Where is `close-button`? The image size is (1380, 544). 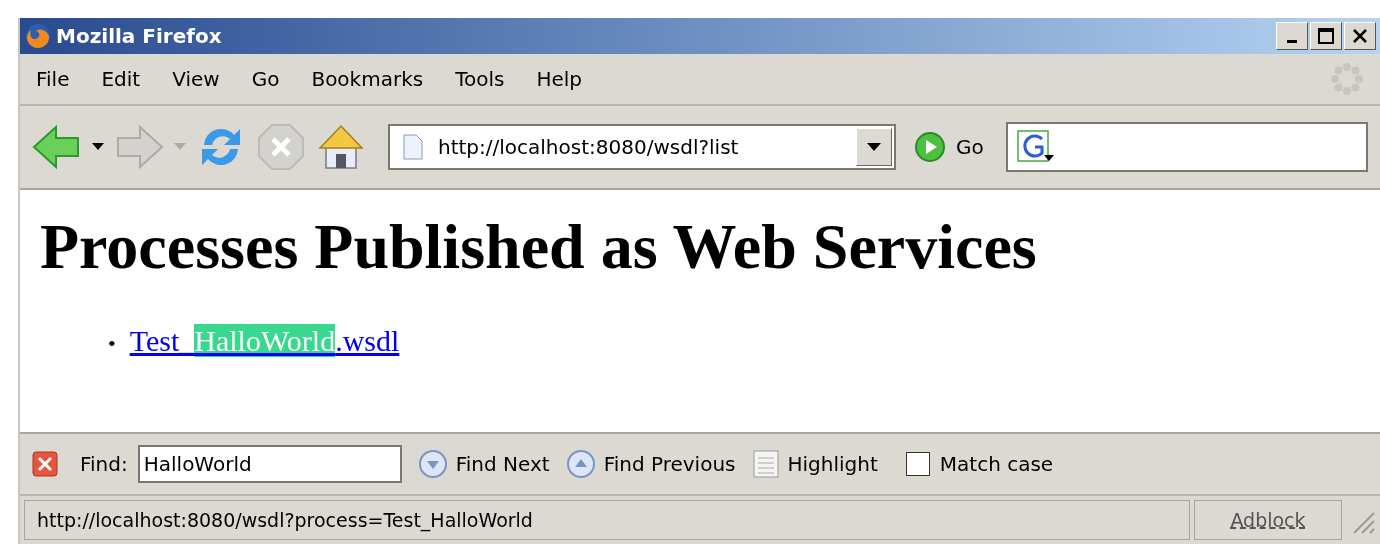
close-button is located at coordinates (1360, 36).